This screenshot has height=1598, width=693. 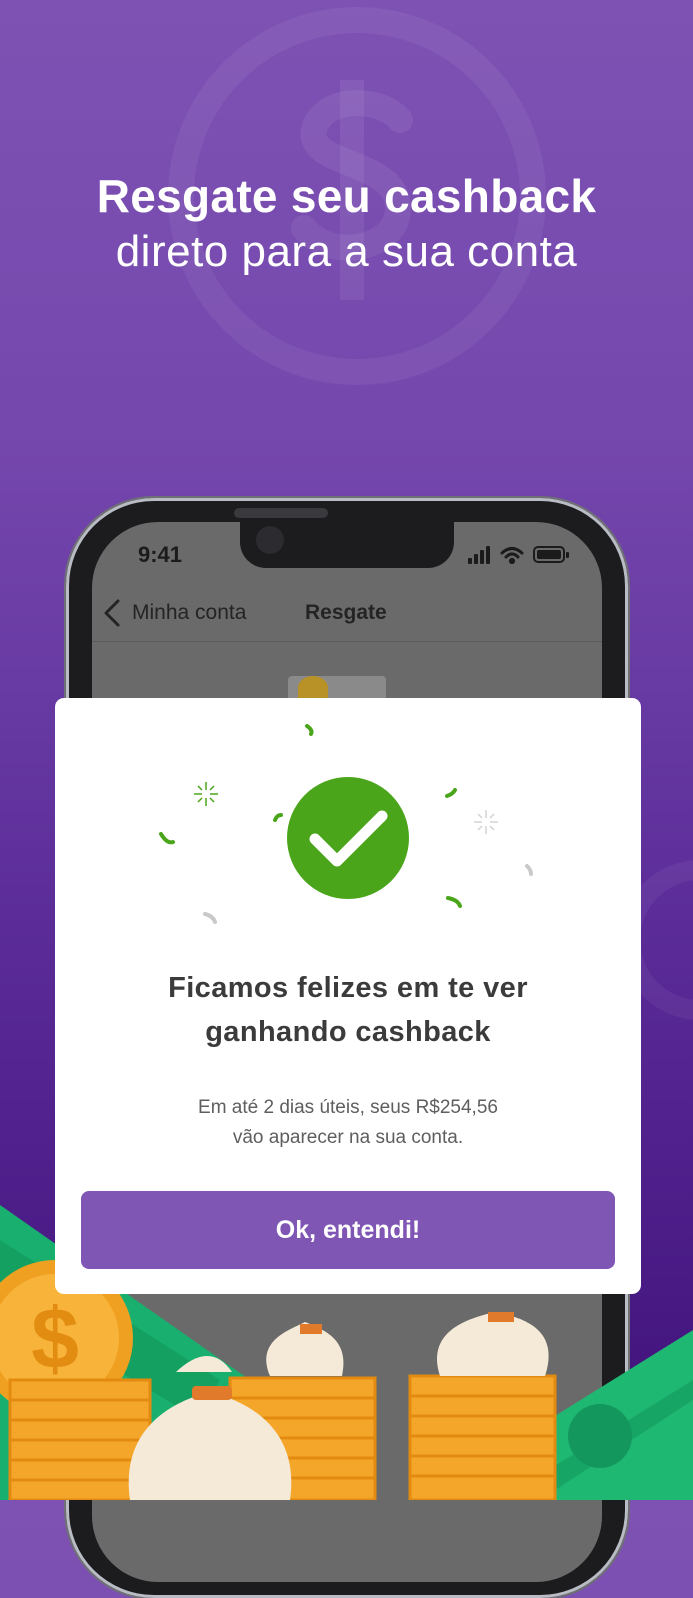 What do you see at coordinates (512, 556) in the screenshot?
I see `wifi-icon` at bounding box center [512, 556].